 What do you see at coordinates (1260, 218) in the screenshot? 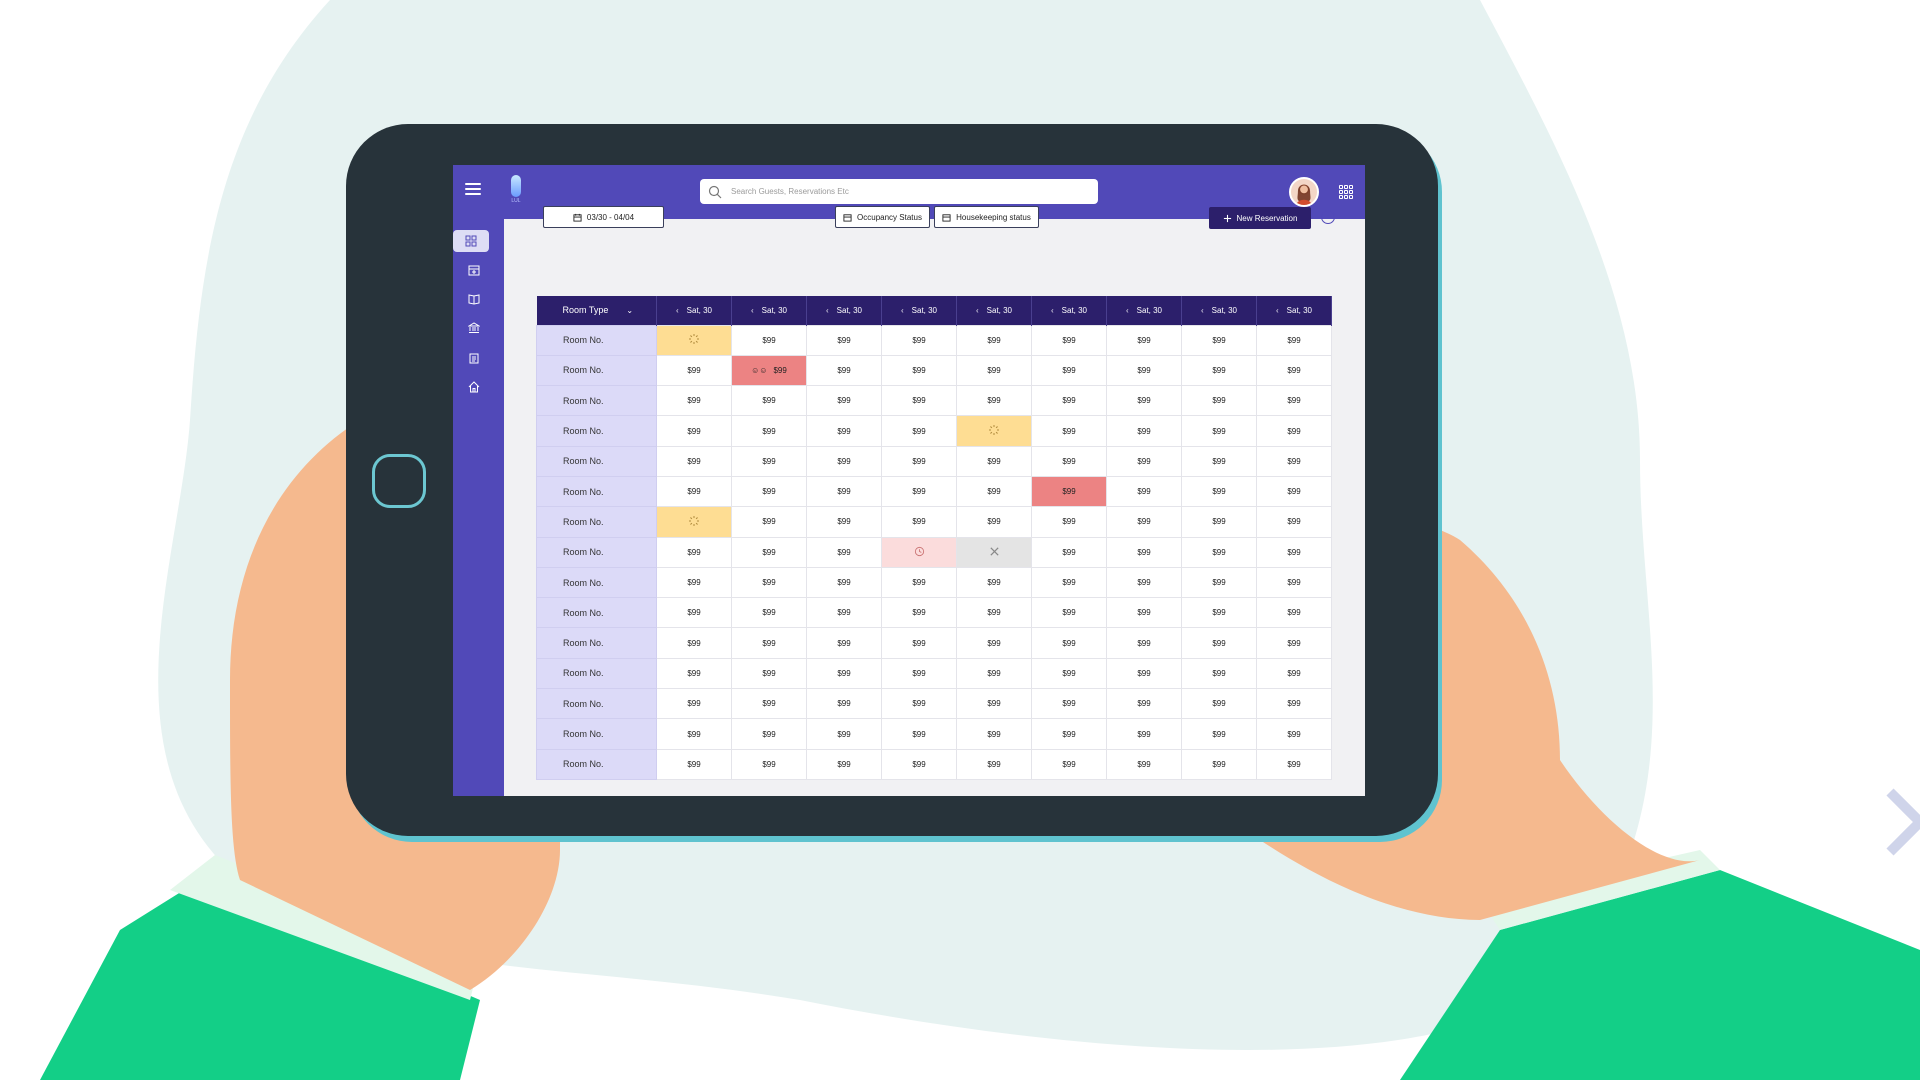
I see `new-reservation-button: New Reservation` at bounding box center [1260, 218].